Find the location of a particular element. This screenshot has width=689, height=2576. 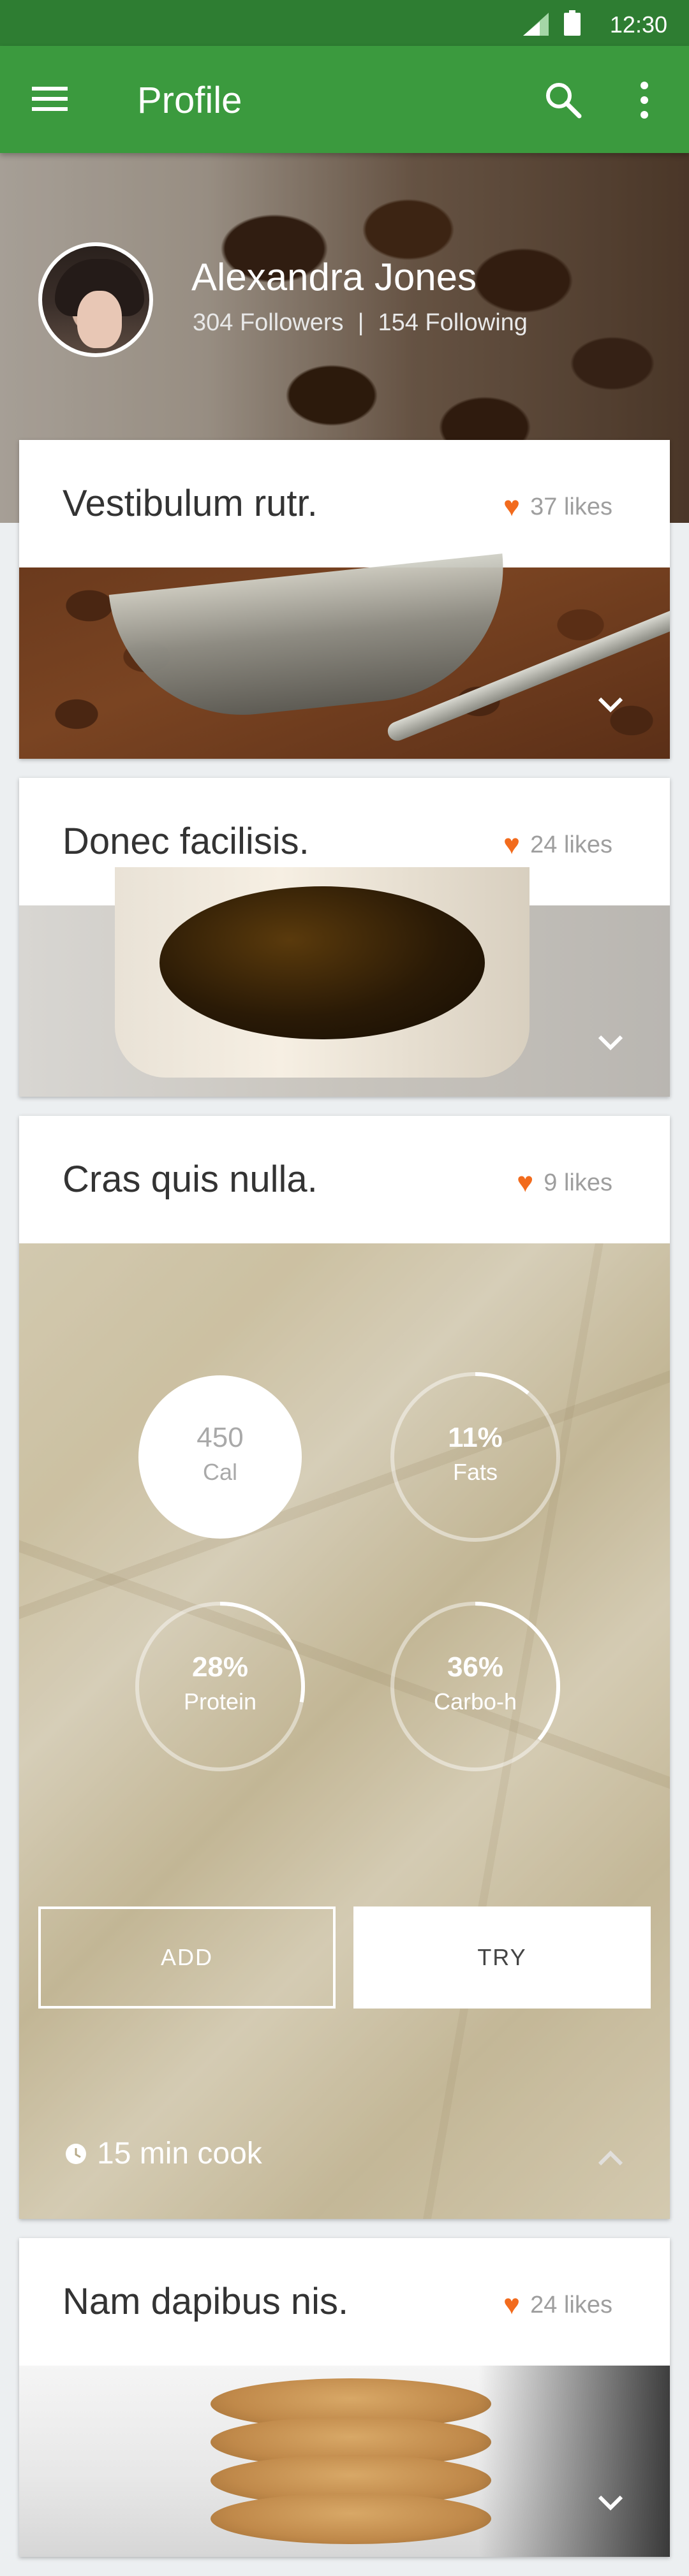

add-button: ADD is located at coordinates (187, 1957).